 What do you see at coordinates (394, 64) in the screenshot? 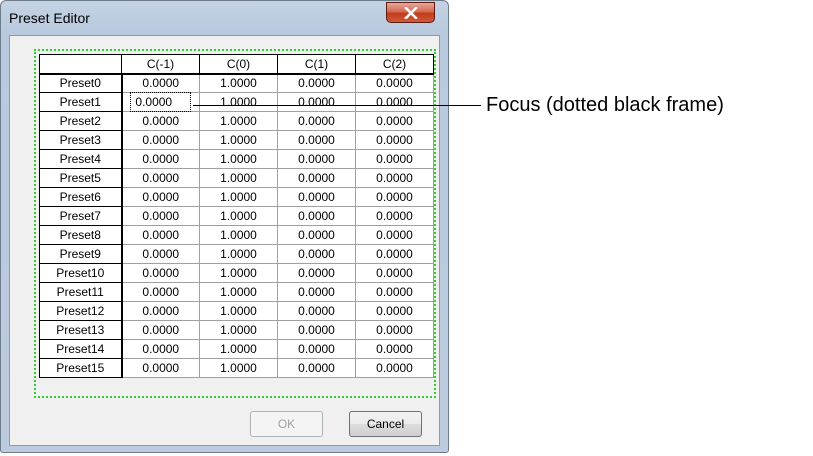
I see `column-header: C(2)` at bounding box center [394, 64].